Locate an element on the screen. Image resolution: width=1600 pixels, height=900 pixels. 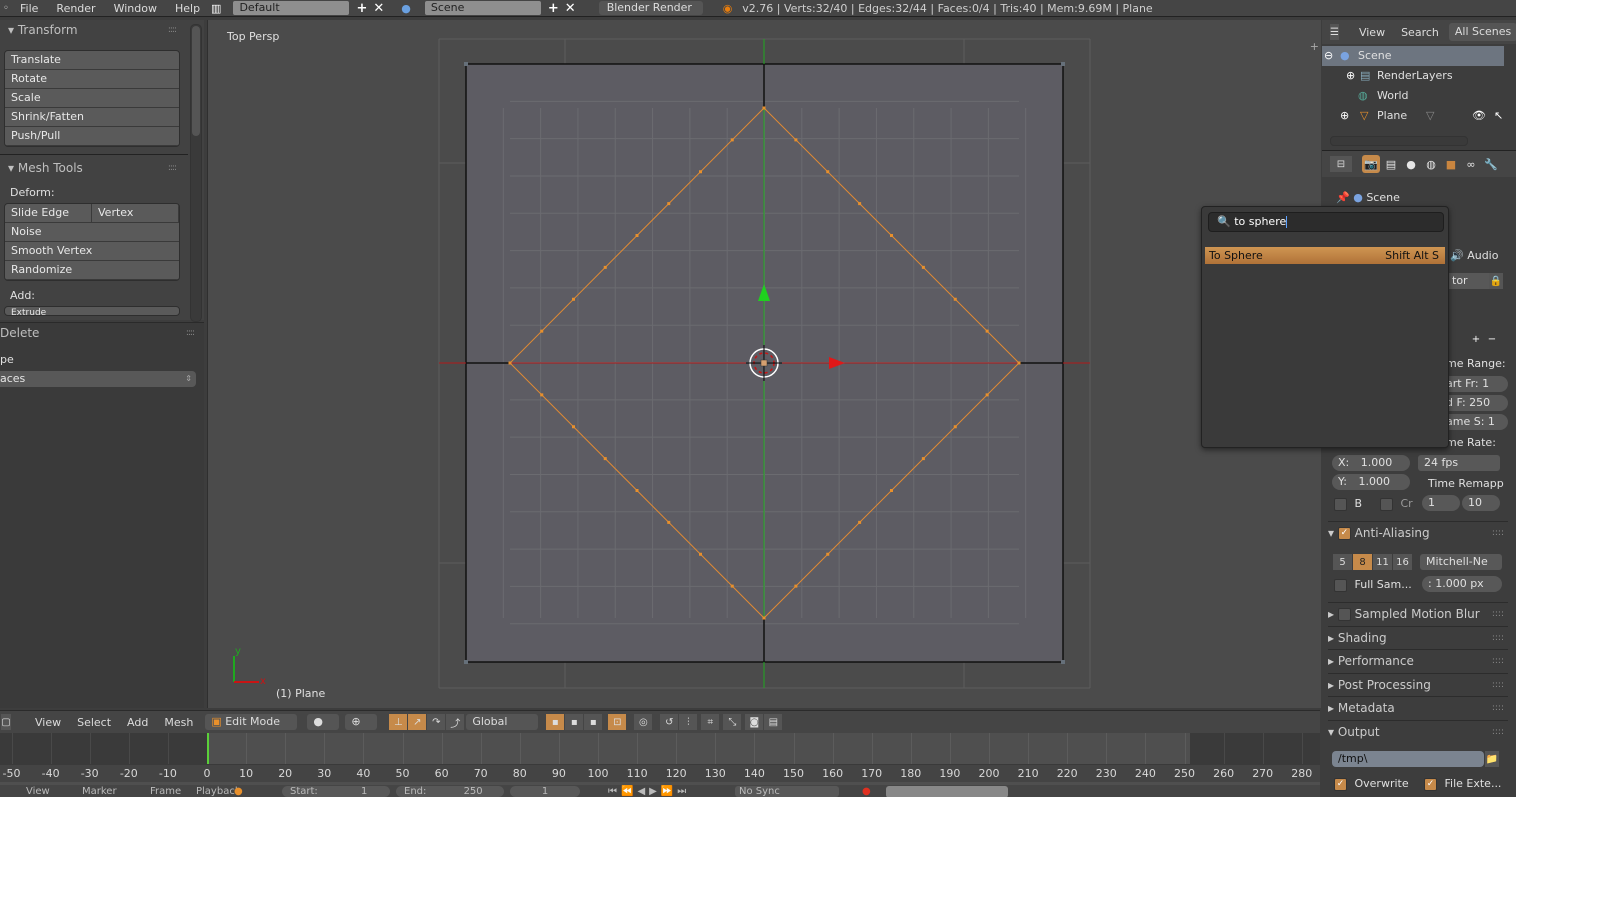
auto-merge-icon: ⤡ is located at coordinates (732, 722).